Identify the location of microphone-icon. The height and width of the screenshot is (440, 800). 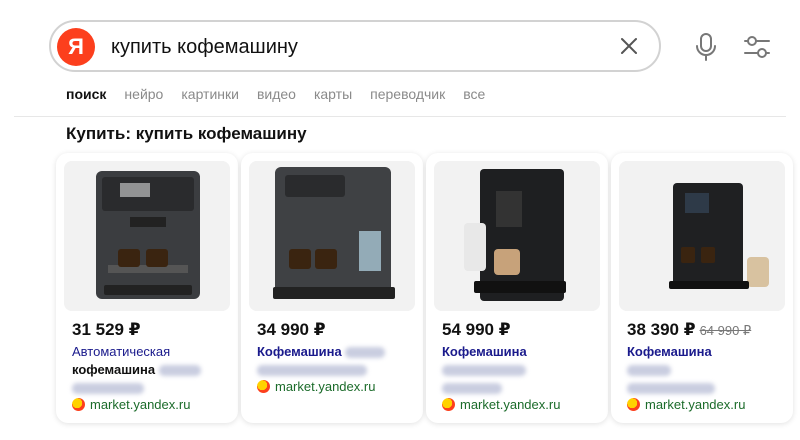
(706, 47).